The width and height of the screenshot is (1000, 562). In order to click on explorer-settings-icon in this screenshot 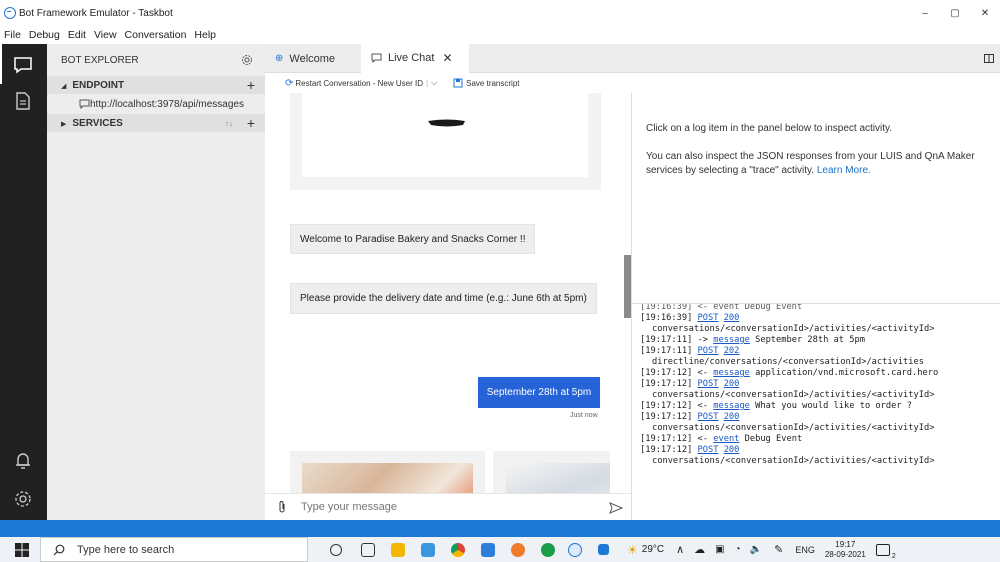, I will do `click(247, 60)`.